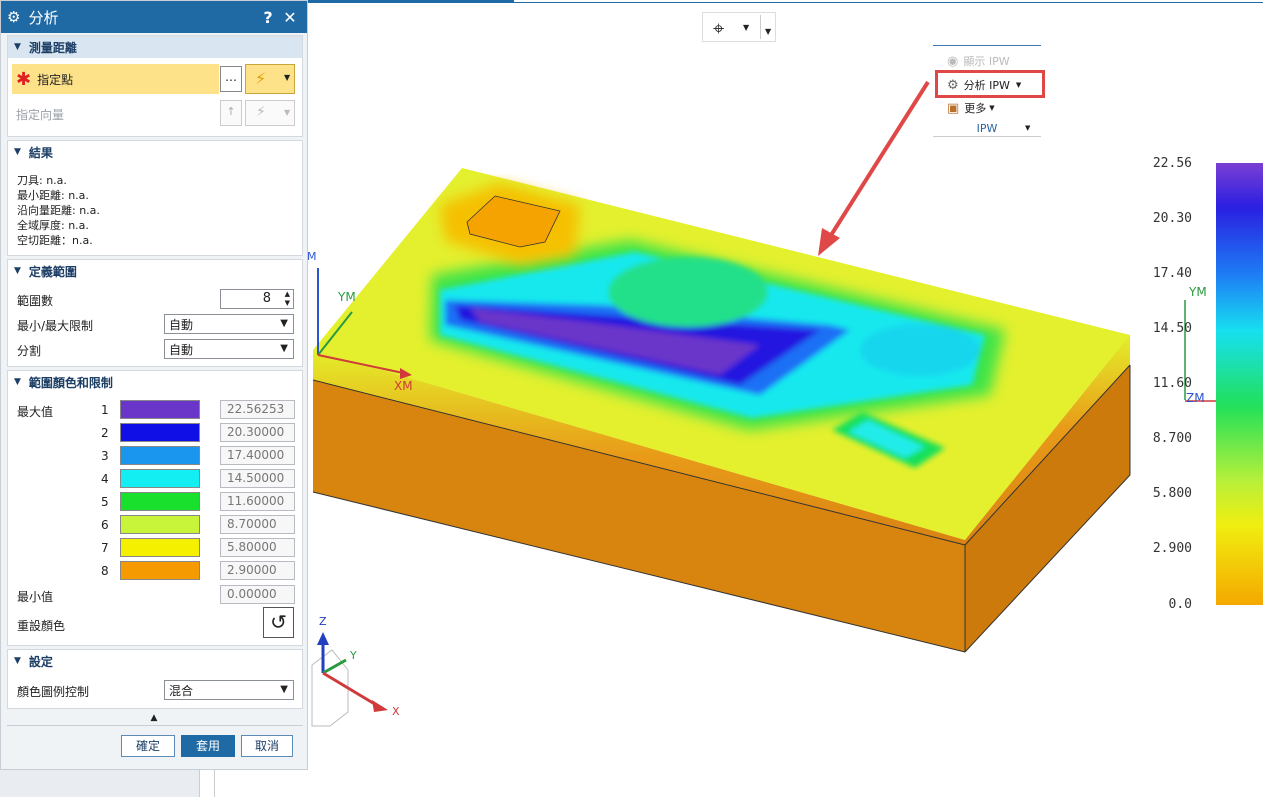 The height and width of the screenshot is (797, 1263). Describe the element at coordinates (323, 638) in the screenshot. I see `triad-z-arrowhead` at that location.